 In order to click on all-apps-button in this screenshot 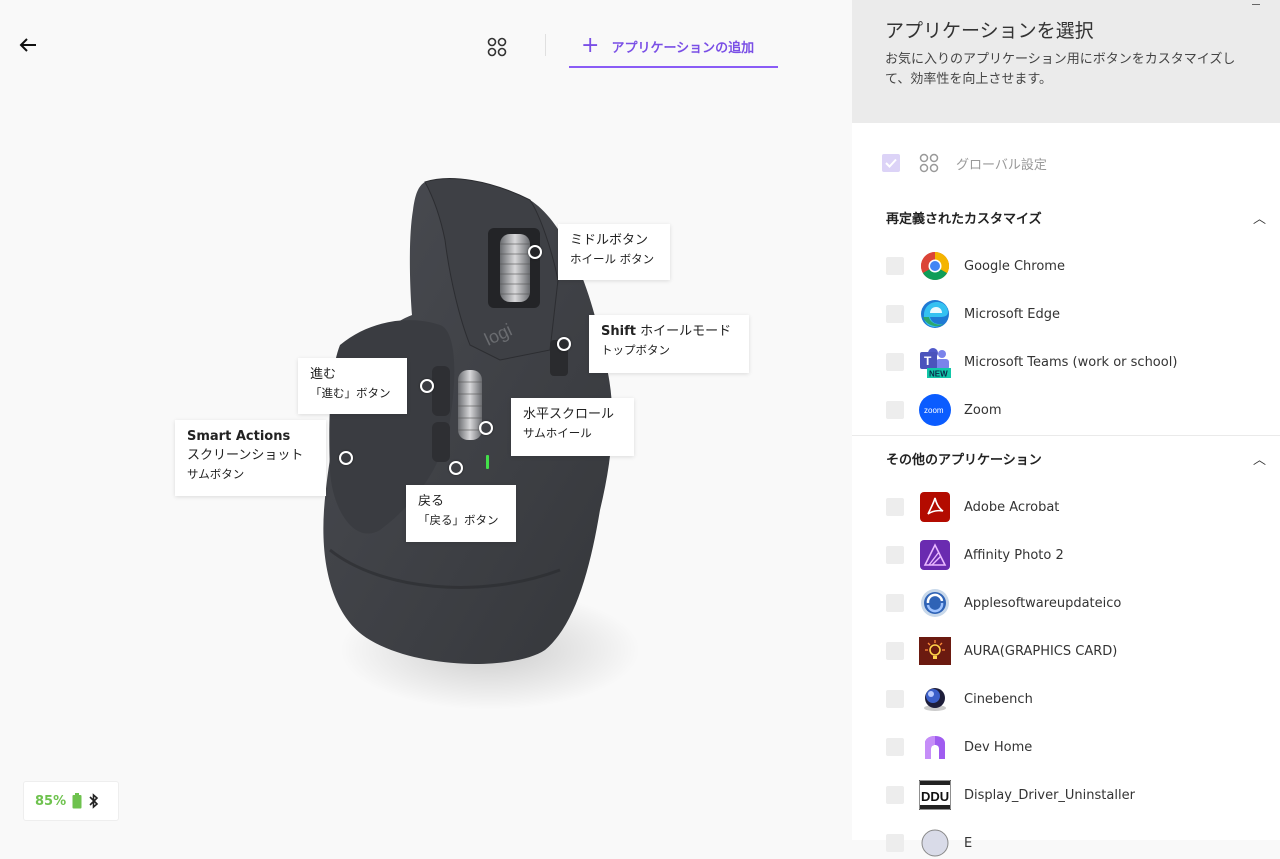, I will do `click(497, 47)`.